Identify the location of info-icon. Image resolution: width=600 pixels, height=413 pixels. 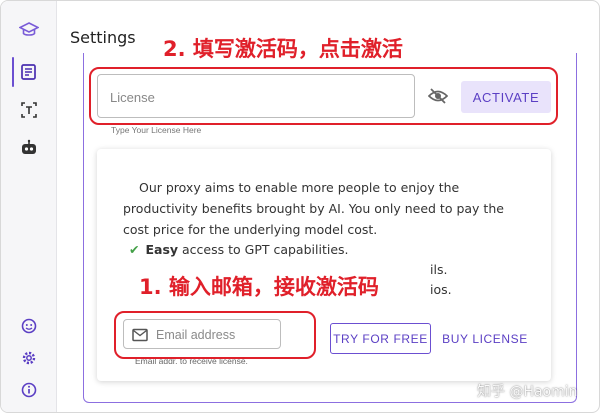
(29, 390).